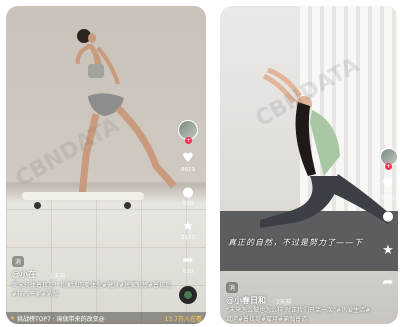  I want to click on challenge-link: 挑战榜TOP7 · 瑜伽带来的改变@, so click(91, 318).